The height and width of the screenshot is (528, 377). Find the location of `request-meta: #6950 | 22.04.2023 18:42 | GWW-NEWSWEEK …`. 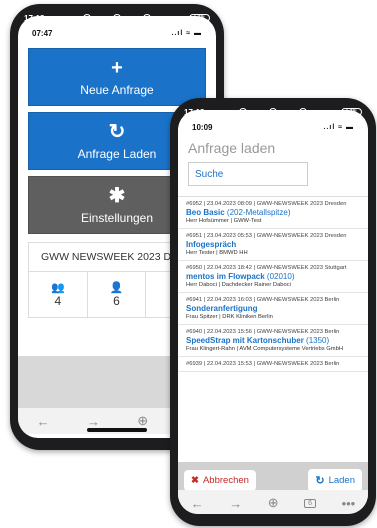

request-meta: #6950 | 22.04.2023 18:42 | GWW-NEWSWEEK … is located at coordinates (266, 268).